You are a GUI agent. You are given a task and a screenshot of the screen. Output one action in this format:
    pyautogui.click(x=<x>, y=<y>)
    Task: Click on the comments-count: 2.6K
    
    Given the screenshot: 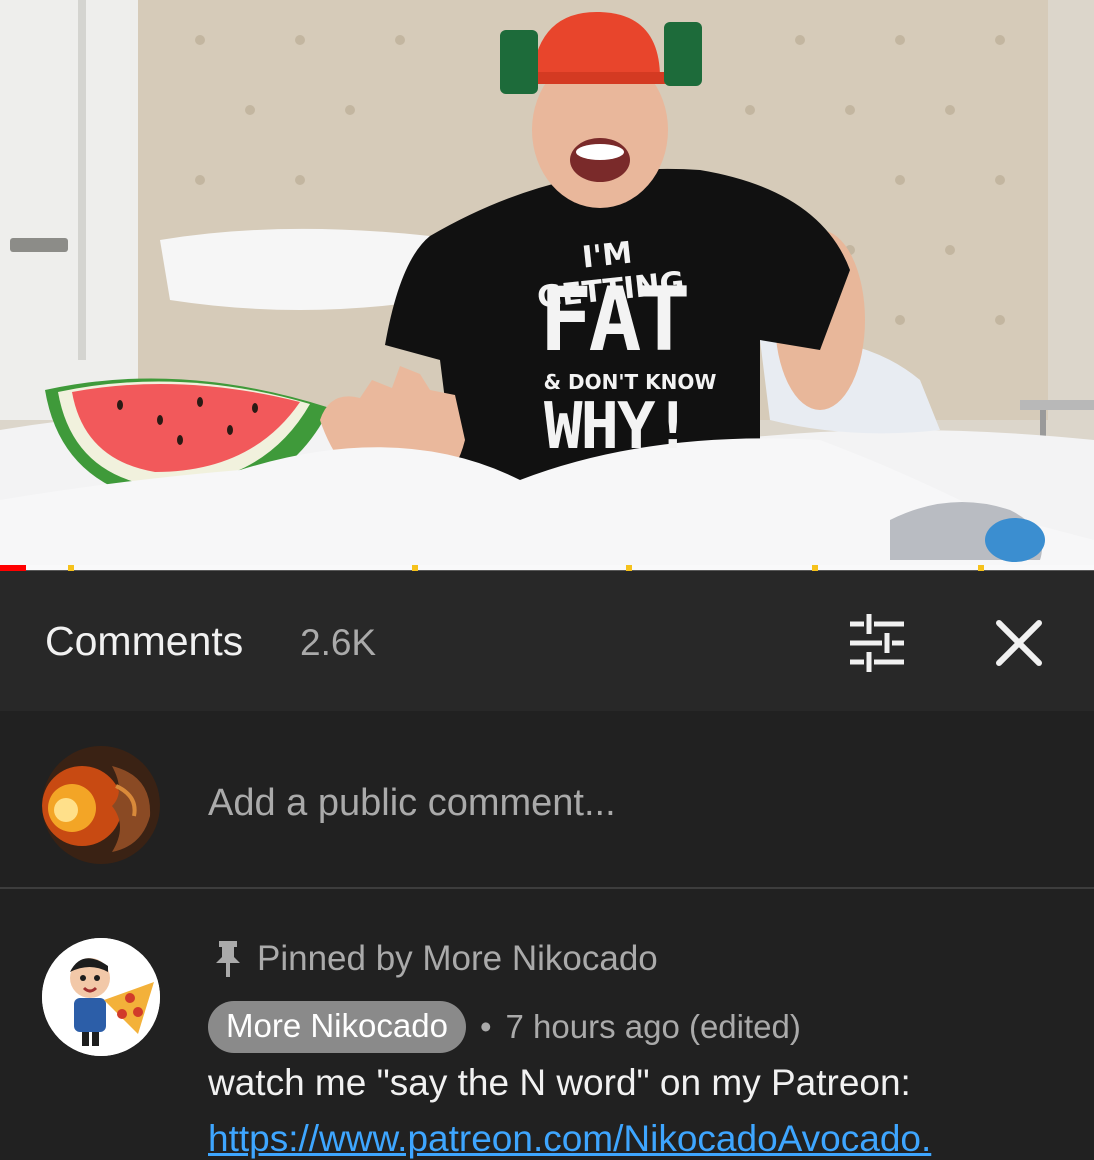 What is the action you would take?
    pyautogui.click(x=338, y=642)
    